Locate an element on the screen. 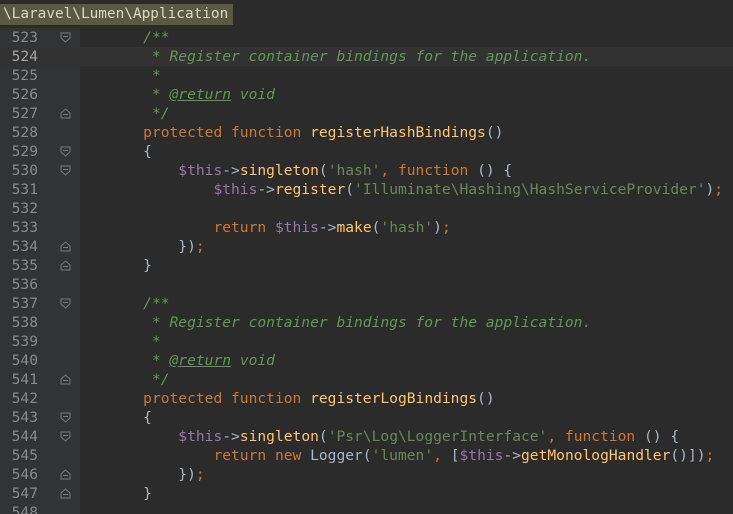 This screenshot has width=733, height=514. line-number: 543 is located at coordinates (19, 417).